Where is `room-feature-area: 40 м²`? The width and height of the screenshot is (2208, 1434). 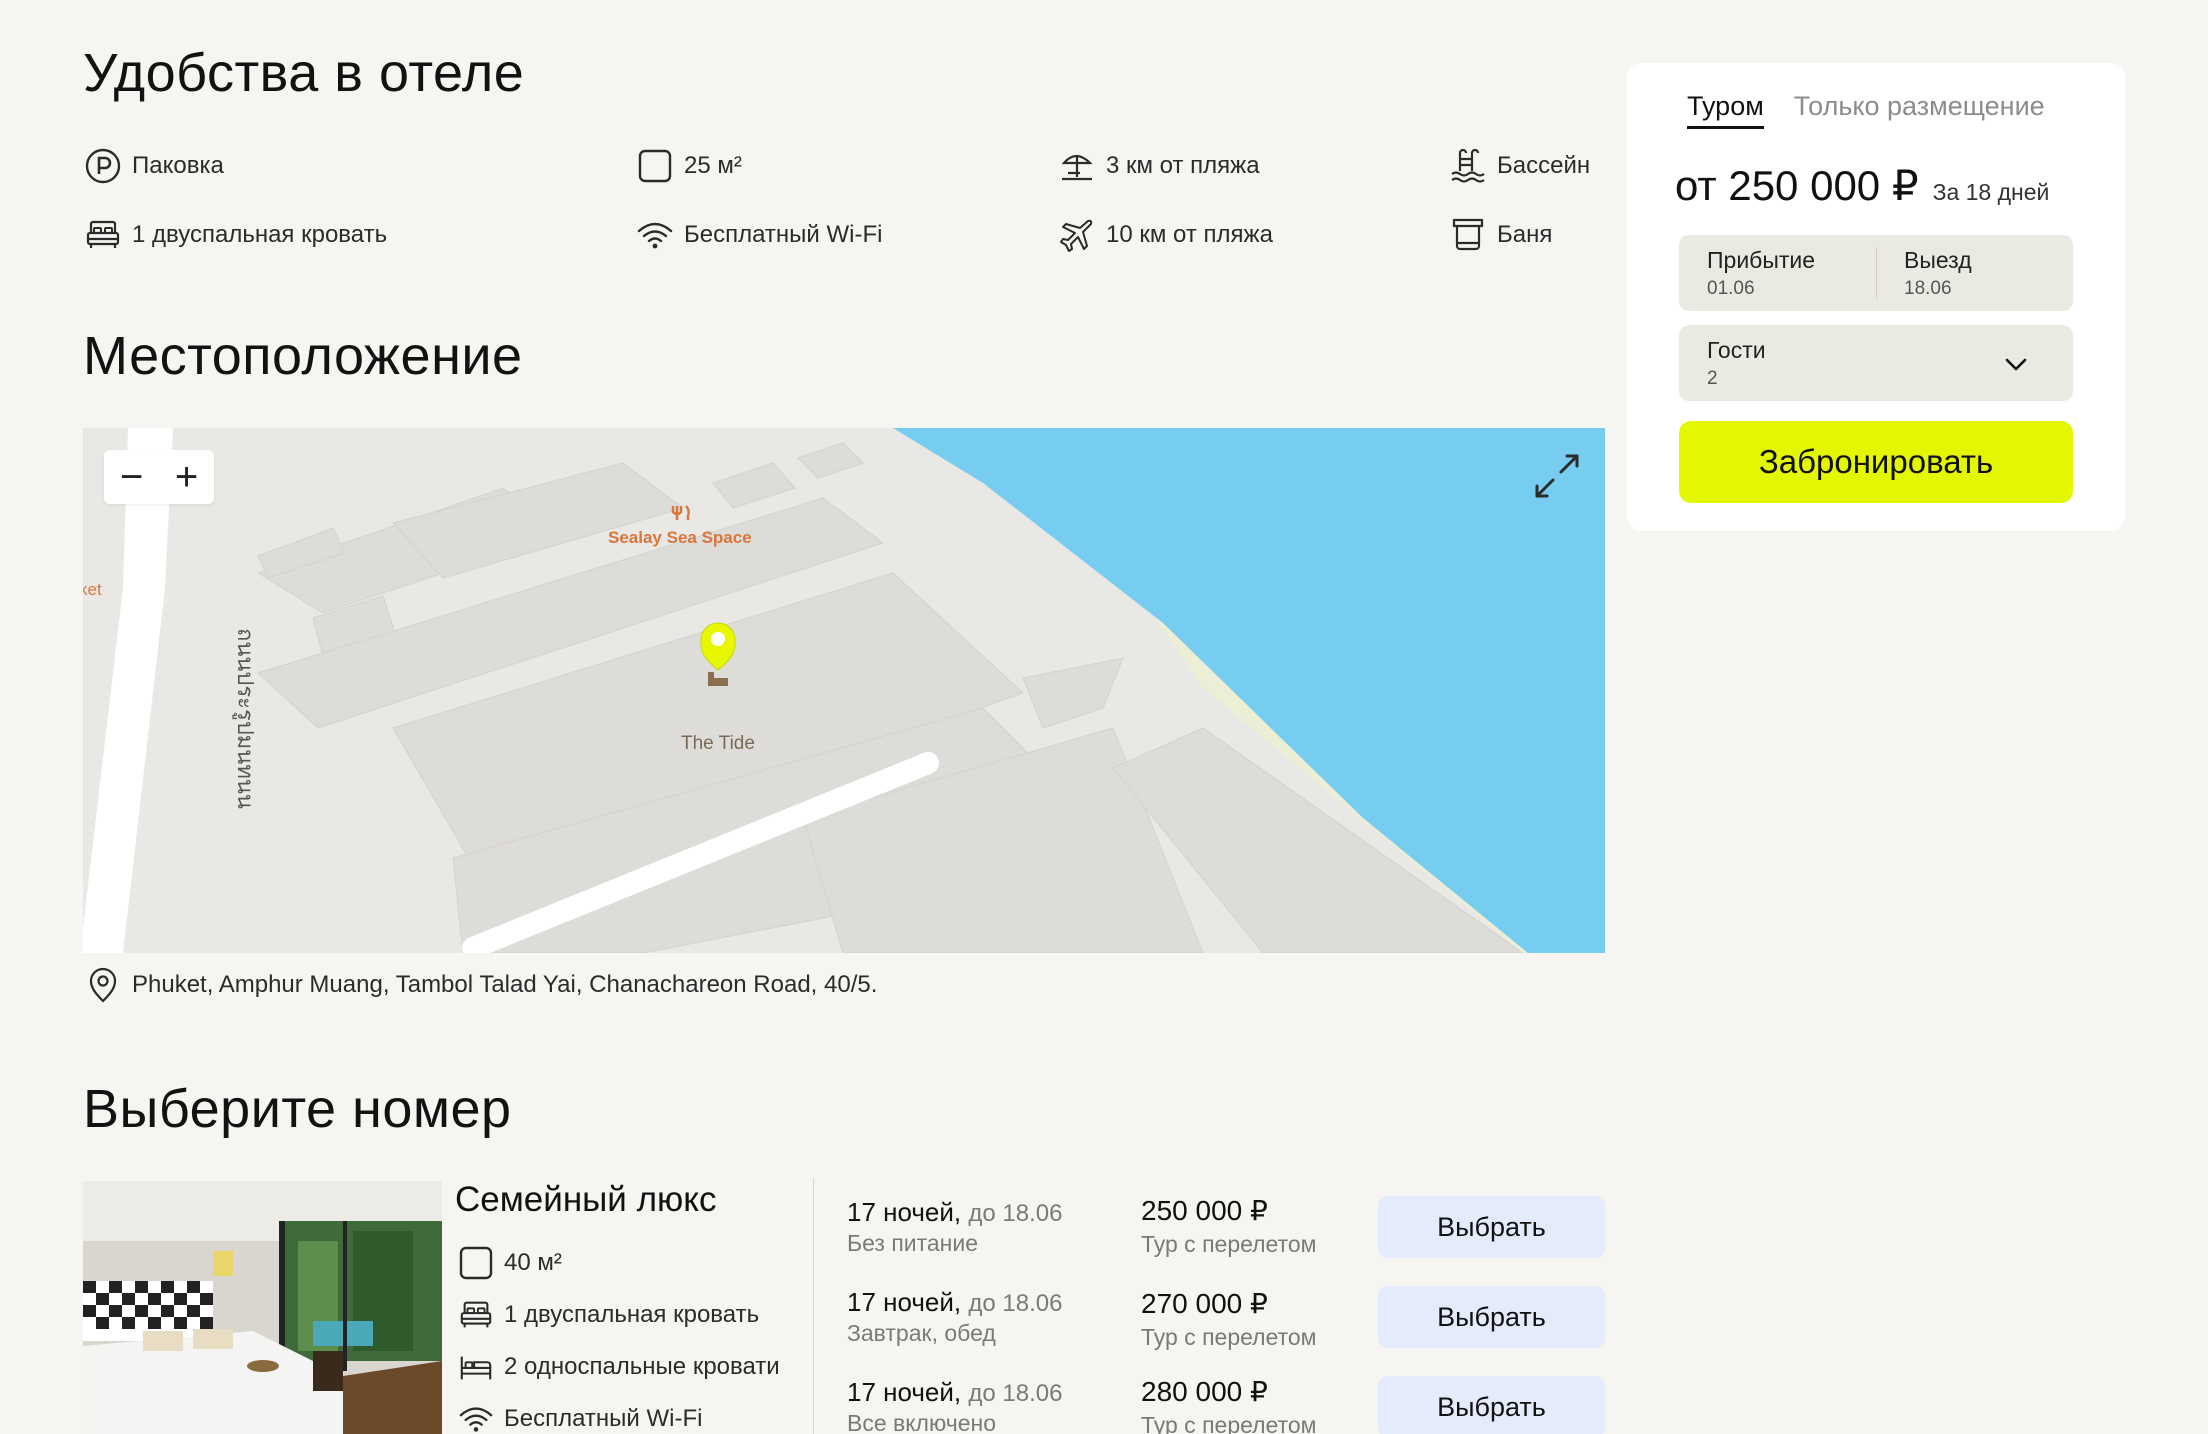
room-feature-area: 40 м² is located at coordinates (510, 1263).